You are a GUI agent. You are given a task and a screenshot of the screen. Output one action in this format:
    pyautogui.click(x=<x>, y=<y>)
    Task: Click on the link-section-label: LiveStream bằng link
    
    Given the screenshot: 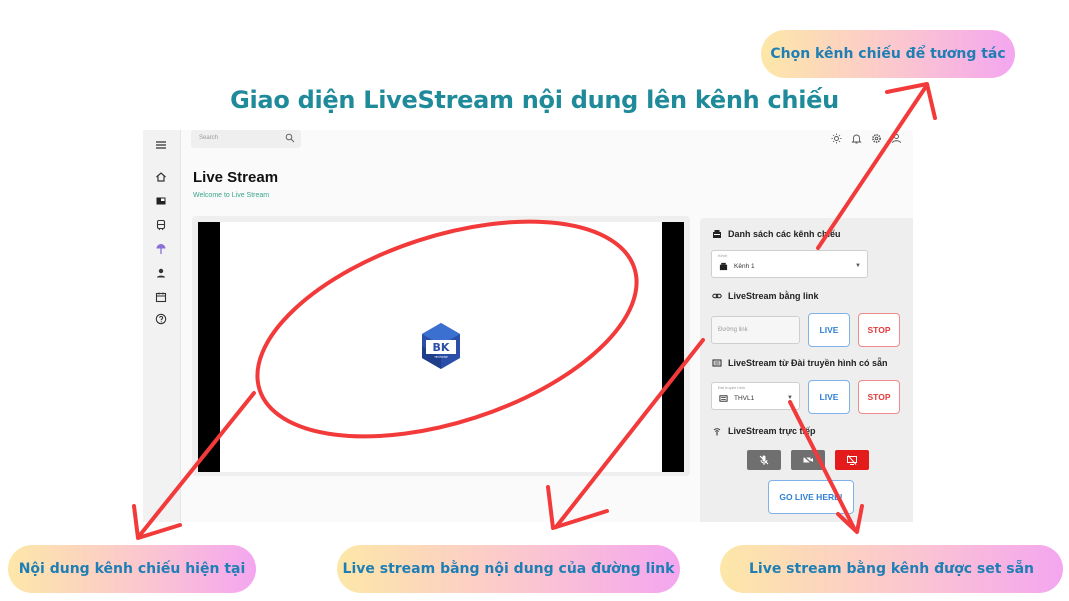 What is the action you would take?
    pyautogui.click(x=765, y=296)
    